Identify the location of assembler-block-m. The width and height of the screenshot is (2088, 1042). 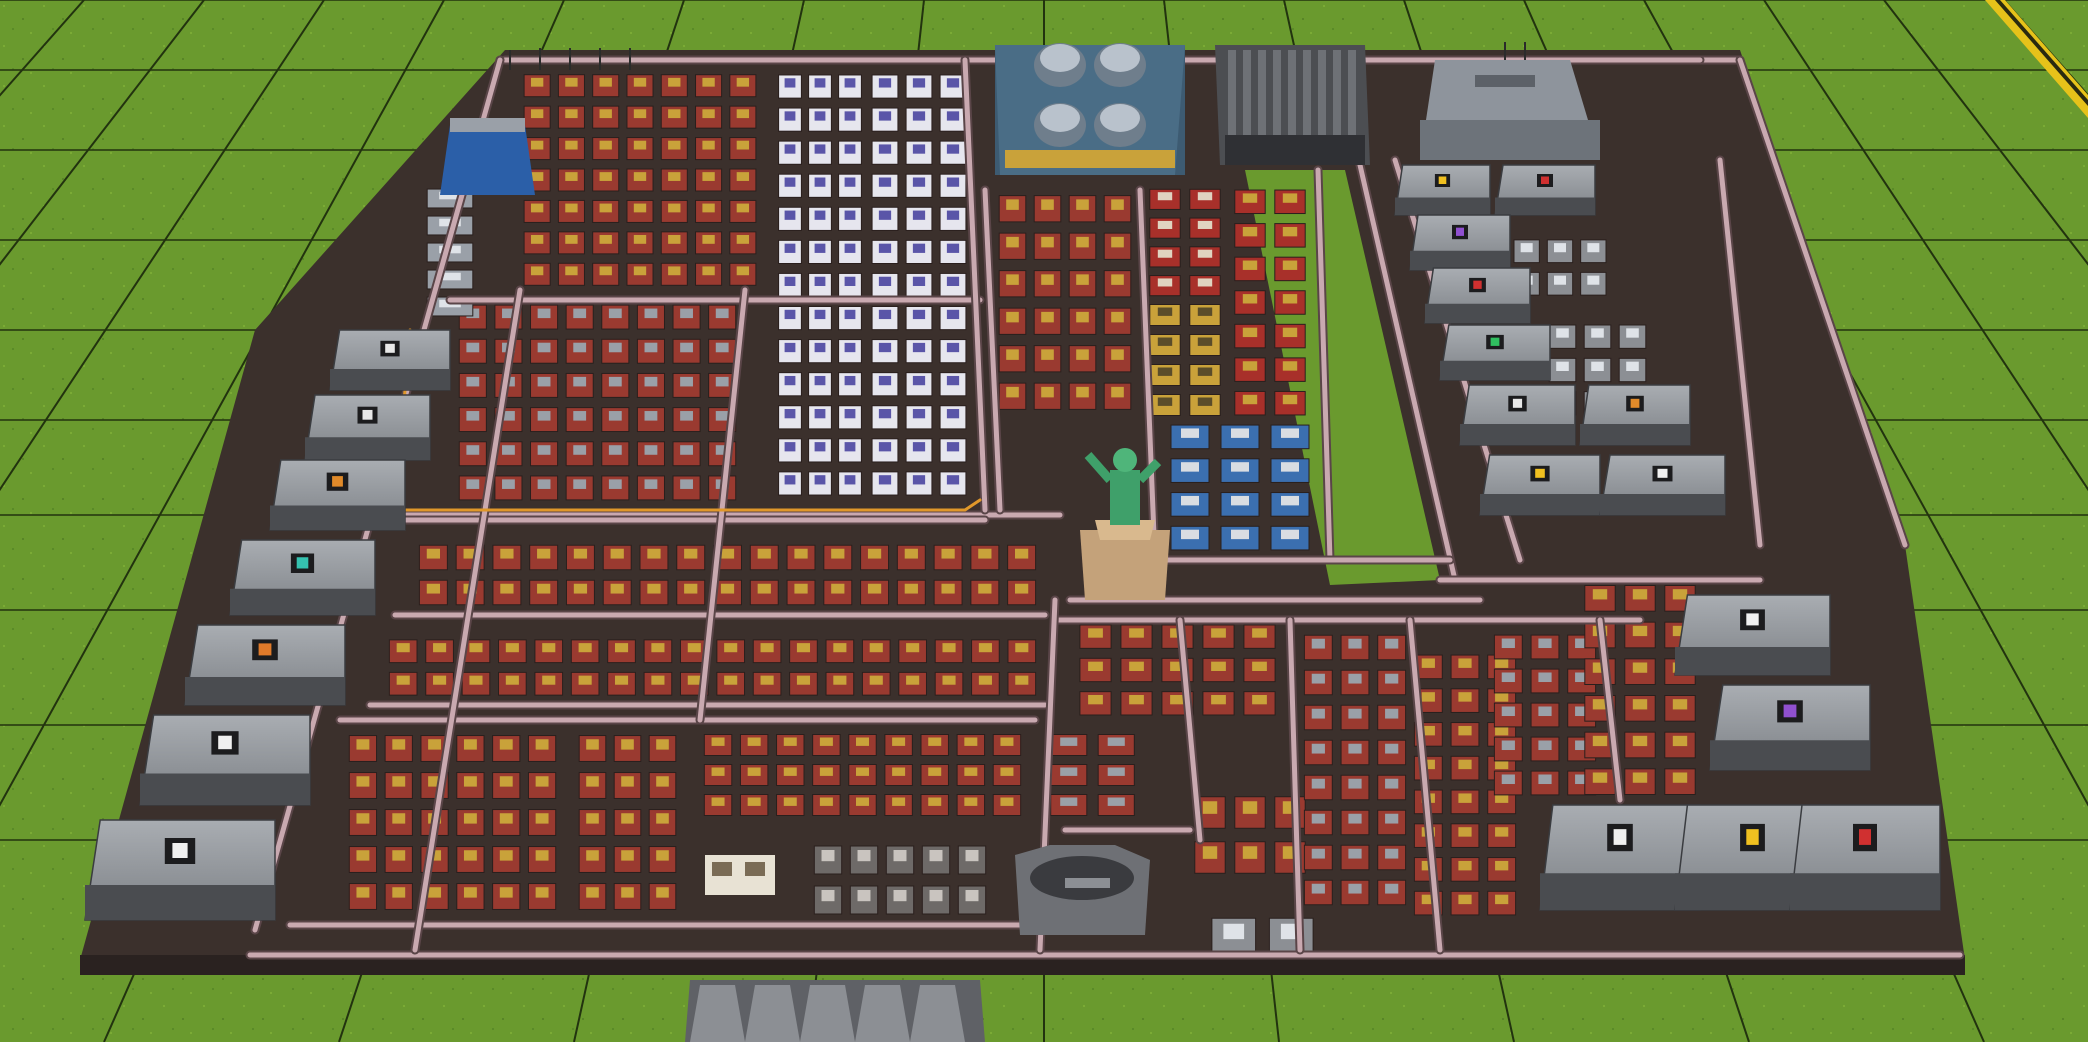
(1545, 715).